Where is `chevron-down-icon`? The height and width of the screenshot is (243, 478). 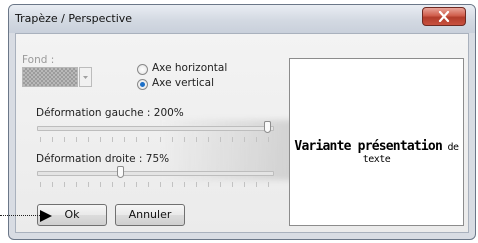
chevron-down-icon is located at coordinates (85, 77).